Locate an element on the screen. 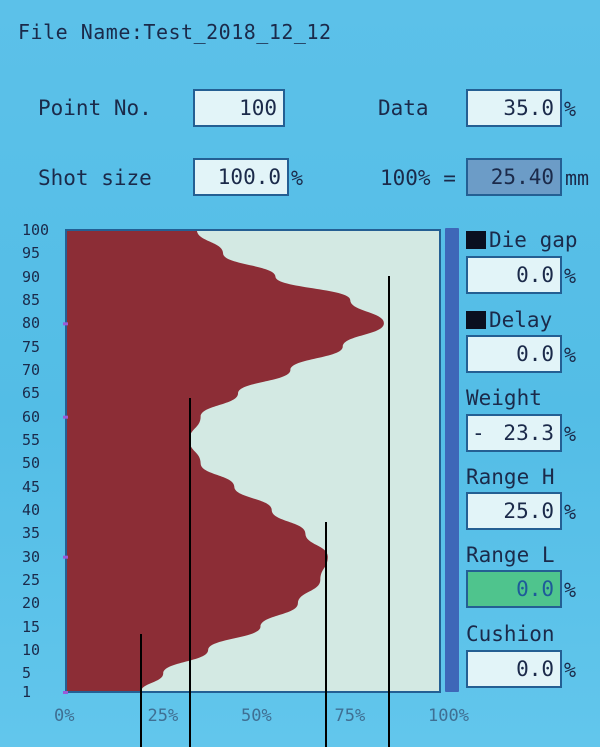 The width and height of the screenshot is (600, 747). y-tick-label: 80 is located at coordinates (31, 323).